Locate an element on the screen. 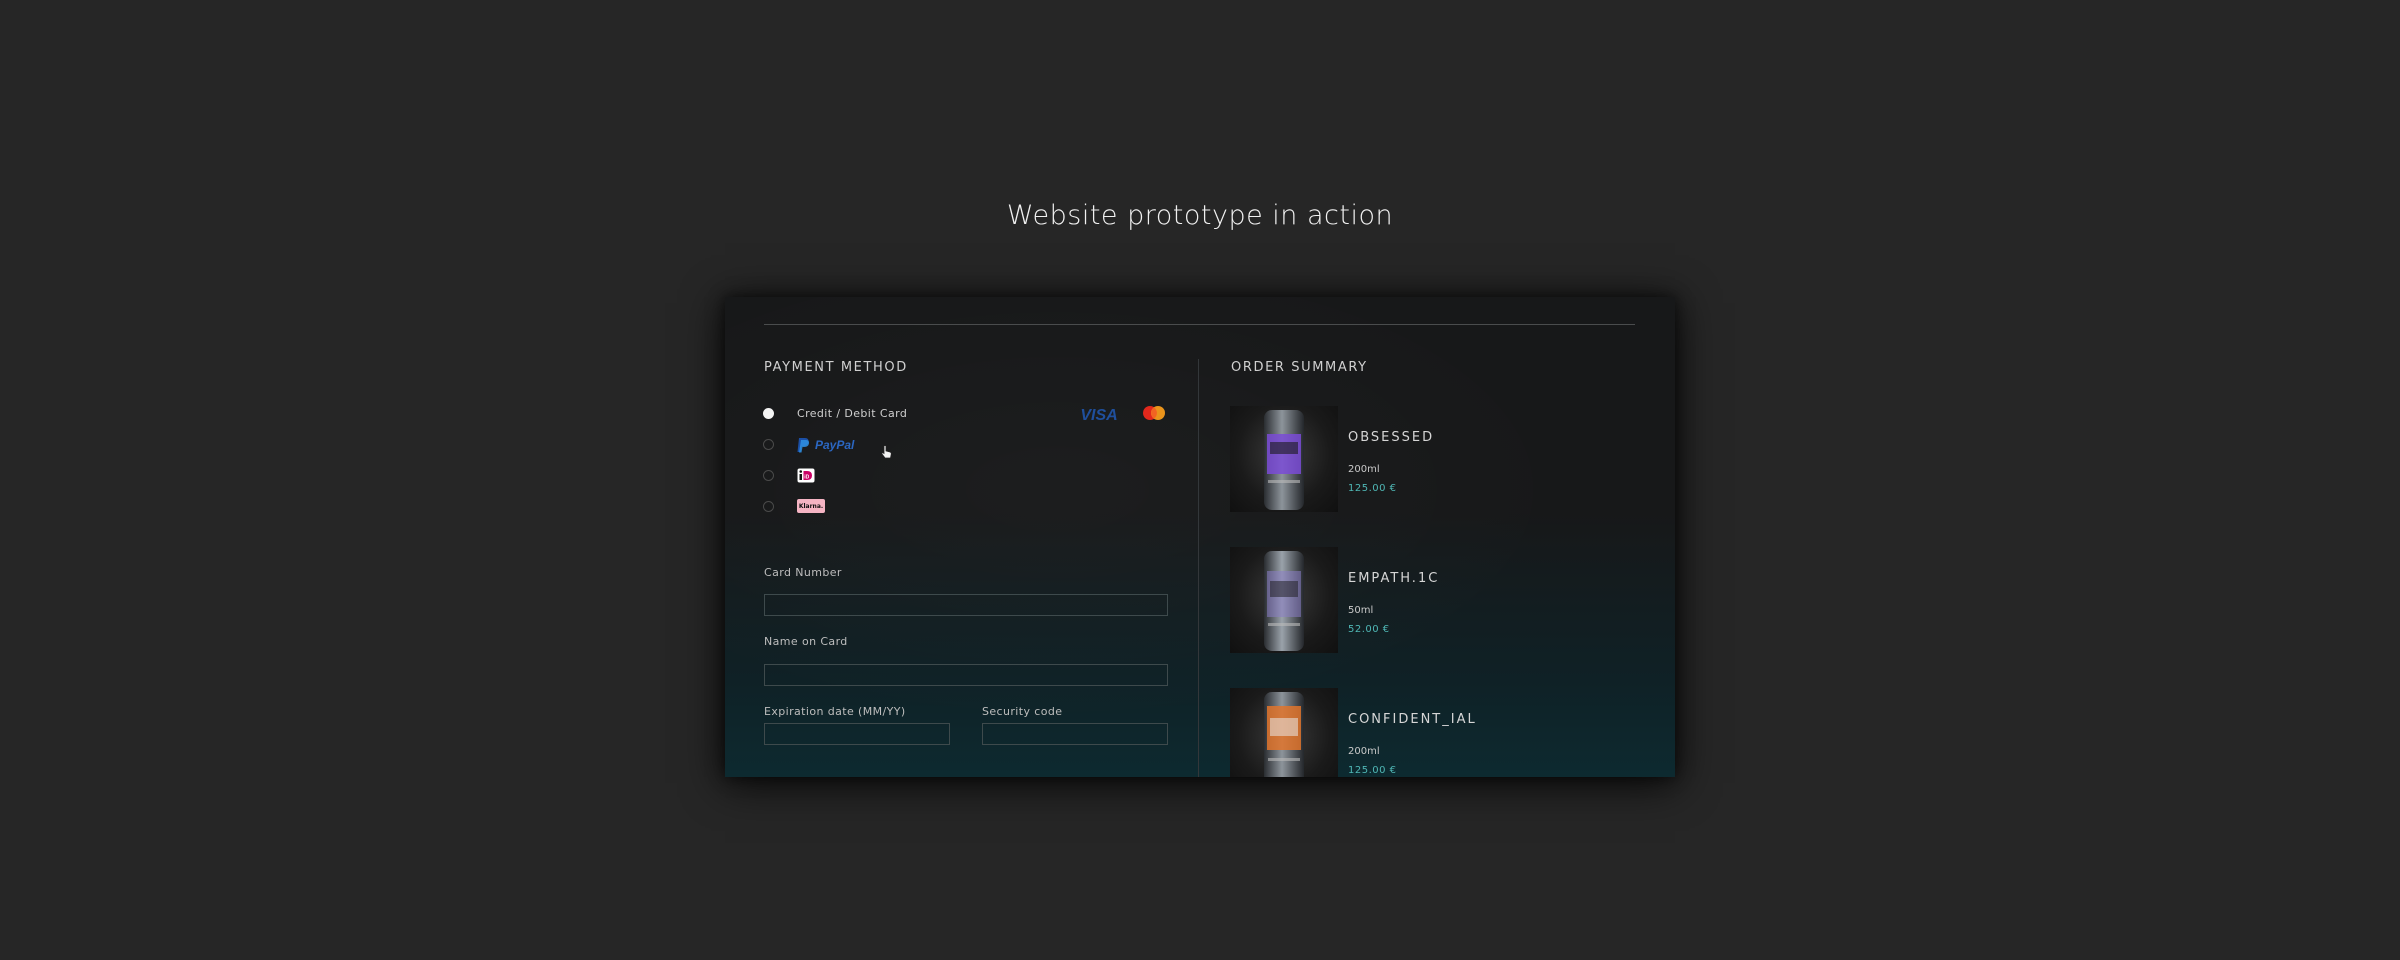 Image resolution: width=2400 pixels, height=960 pixels. product-name: OBSESSED is located at coordinates (1391, 437).